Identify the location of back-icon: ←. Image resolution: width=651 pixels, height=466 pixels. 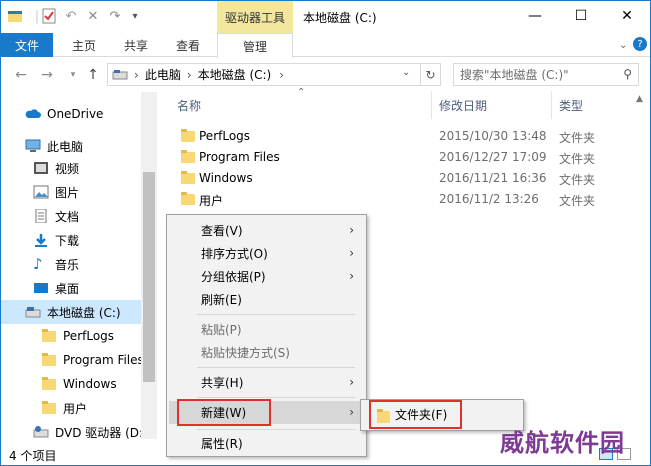
(21, 75).